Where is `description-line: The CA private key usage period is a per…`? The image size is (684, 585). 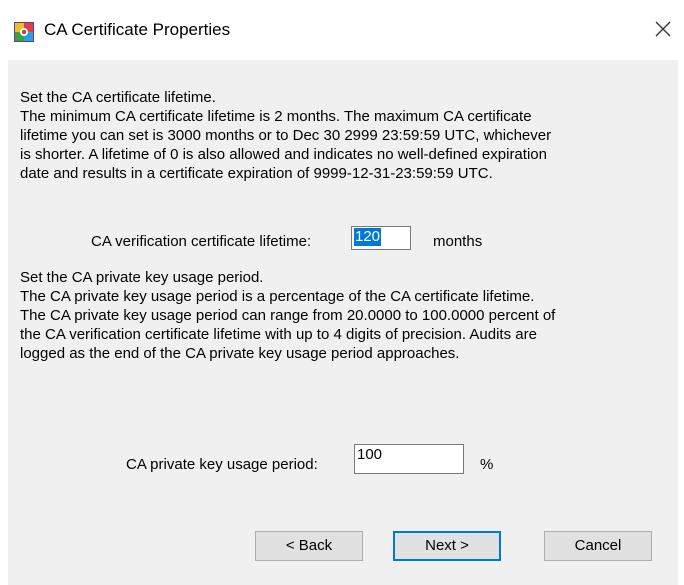
description-line: The CA private key usage period is a per… is located at coordinates (277, 296).